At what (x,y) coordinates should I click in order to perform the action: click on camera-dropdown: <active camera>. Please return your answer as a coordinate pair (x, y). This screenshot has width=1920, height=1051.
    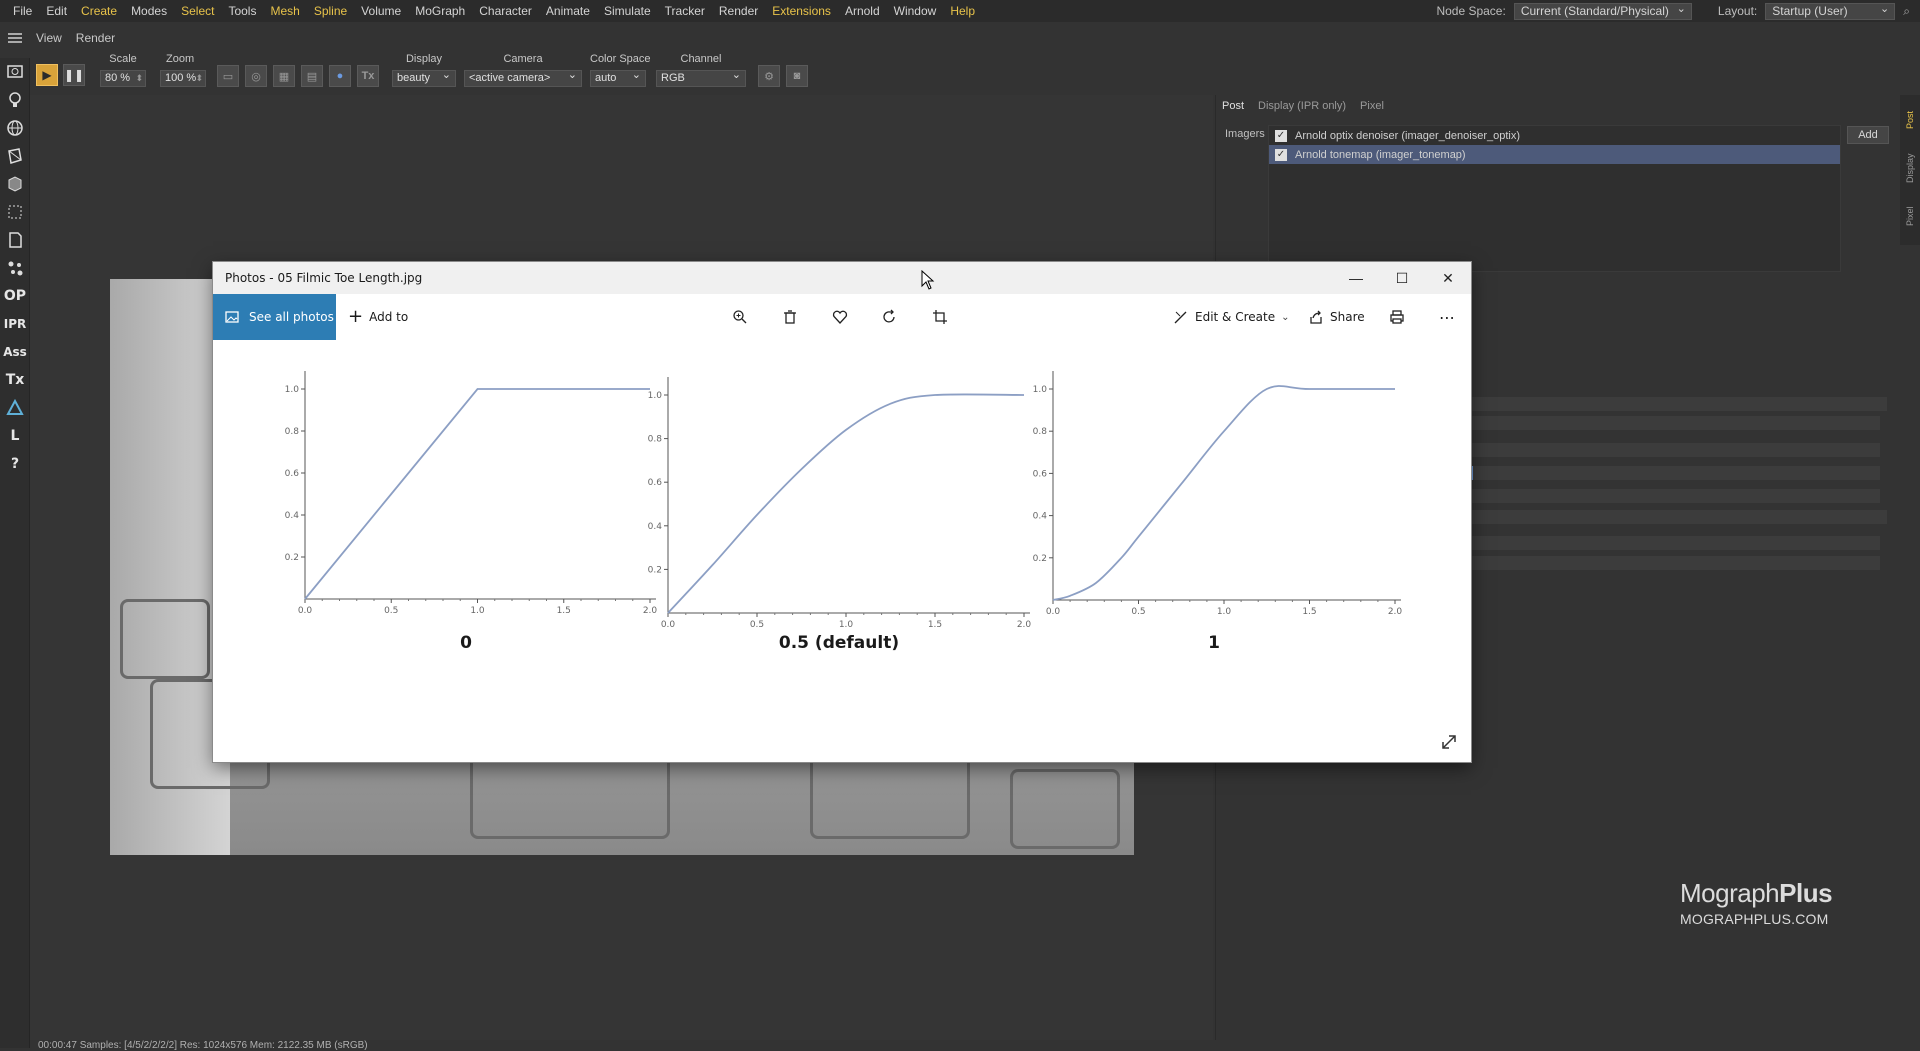
    Looking at the image, I should click on (523, 77).